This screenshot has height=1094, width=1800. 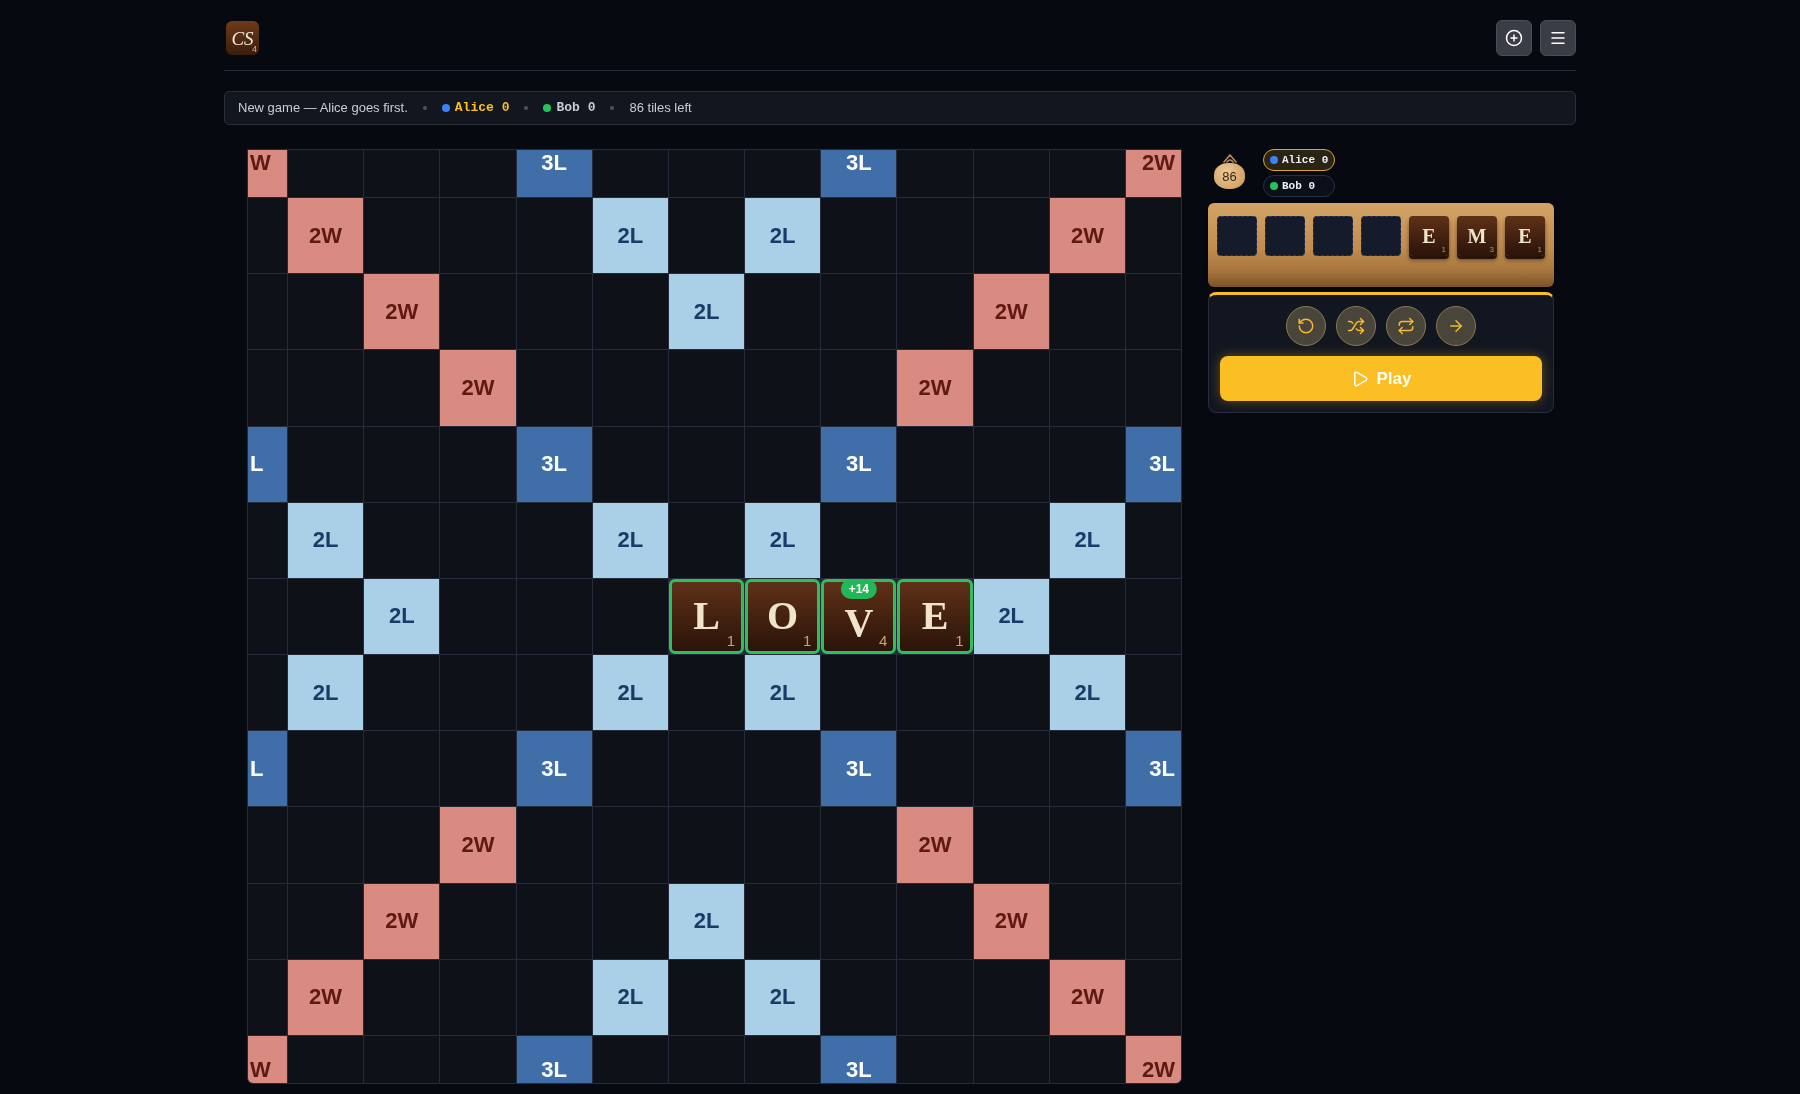 I want to click on empty-rack-slot, so click(x=1285, y=236).